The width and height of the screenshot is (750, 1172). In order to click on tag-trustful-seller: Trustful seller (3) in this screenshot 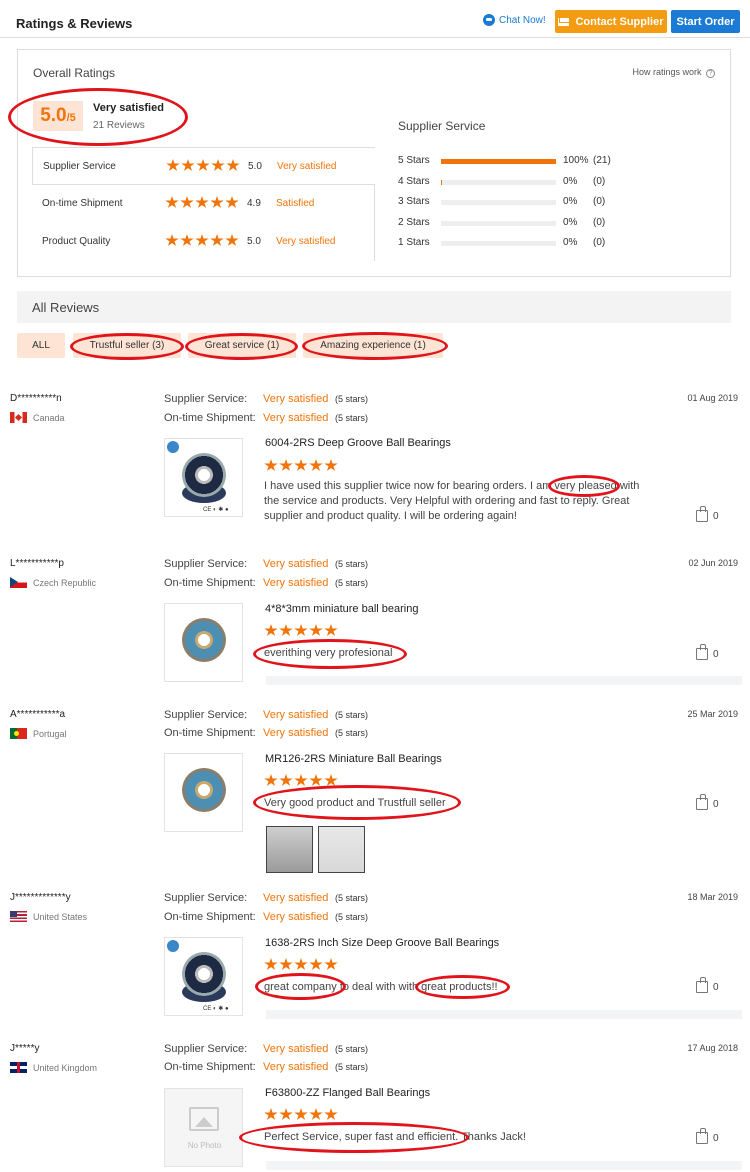, I will do `click(127, 345)`.